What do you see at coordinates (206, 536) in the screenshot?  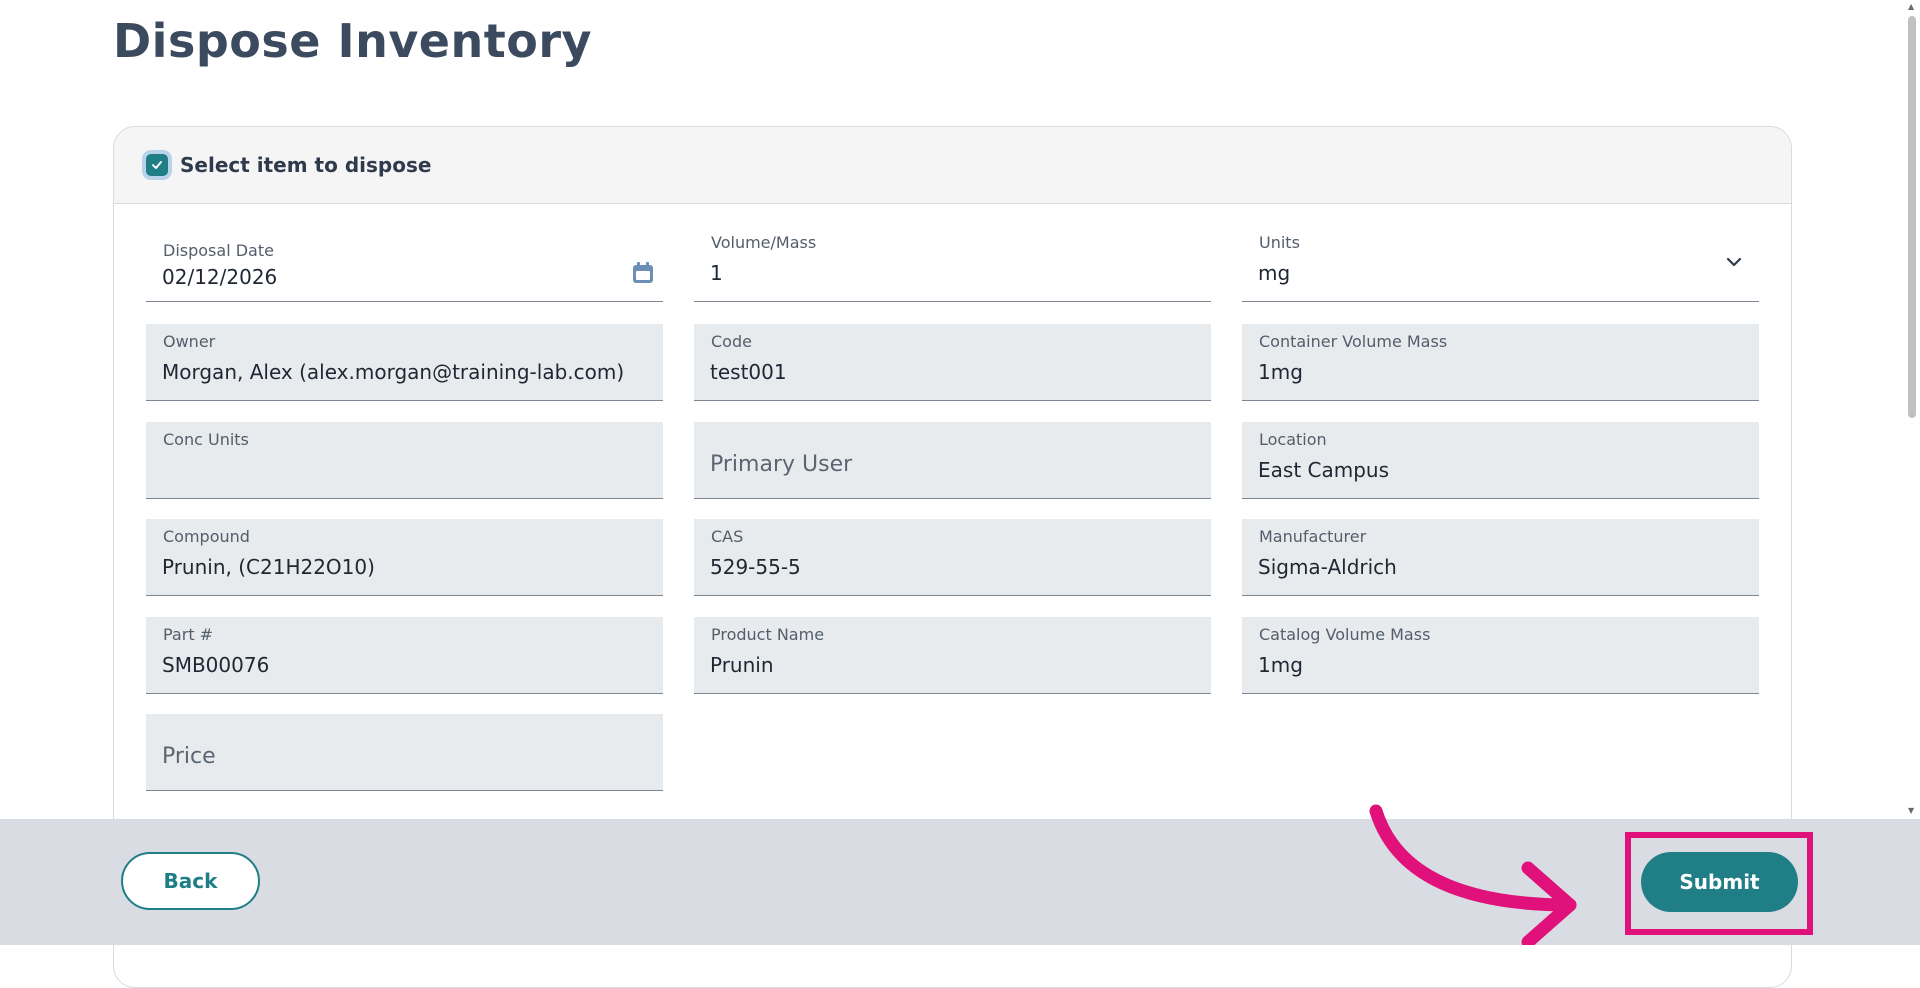 I see `compound-label: Compound` at bounding box center [206, 536].